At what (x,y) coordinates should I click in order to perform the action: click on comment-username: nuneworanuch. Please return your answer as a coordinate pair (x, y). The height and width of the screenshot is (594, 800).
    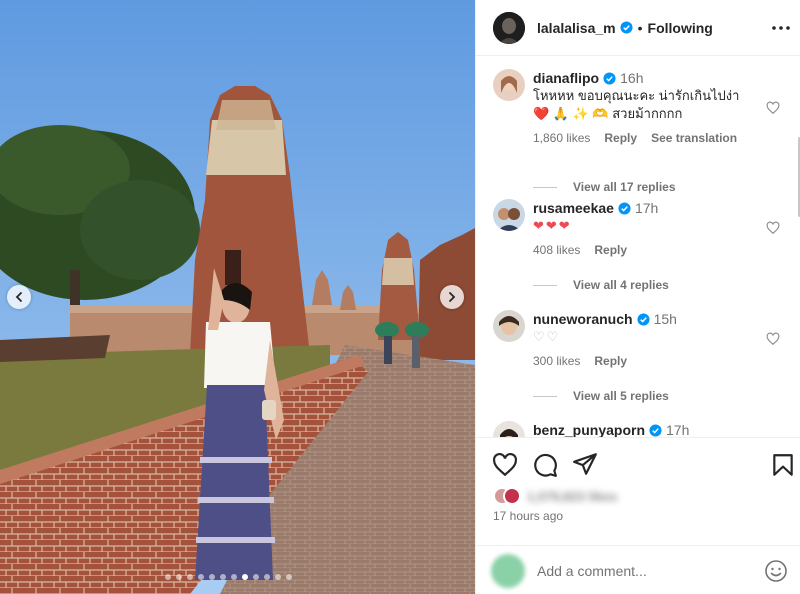
    Looking at the image, I should click on (583, 319).